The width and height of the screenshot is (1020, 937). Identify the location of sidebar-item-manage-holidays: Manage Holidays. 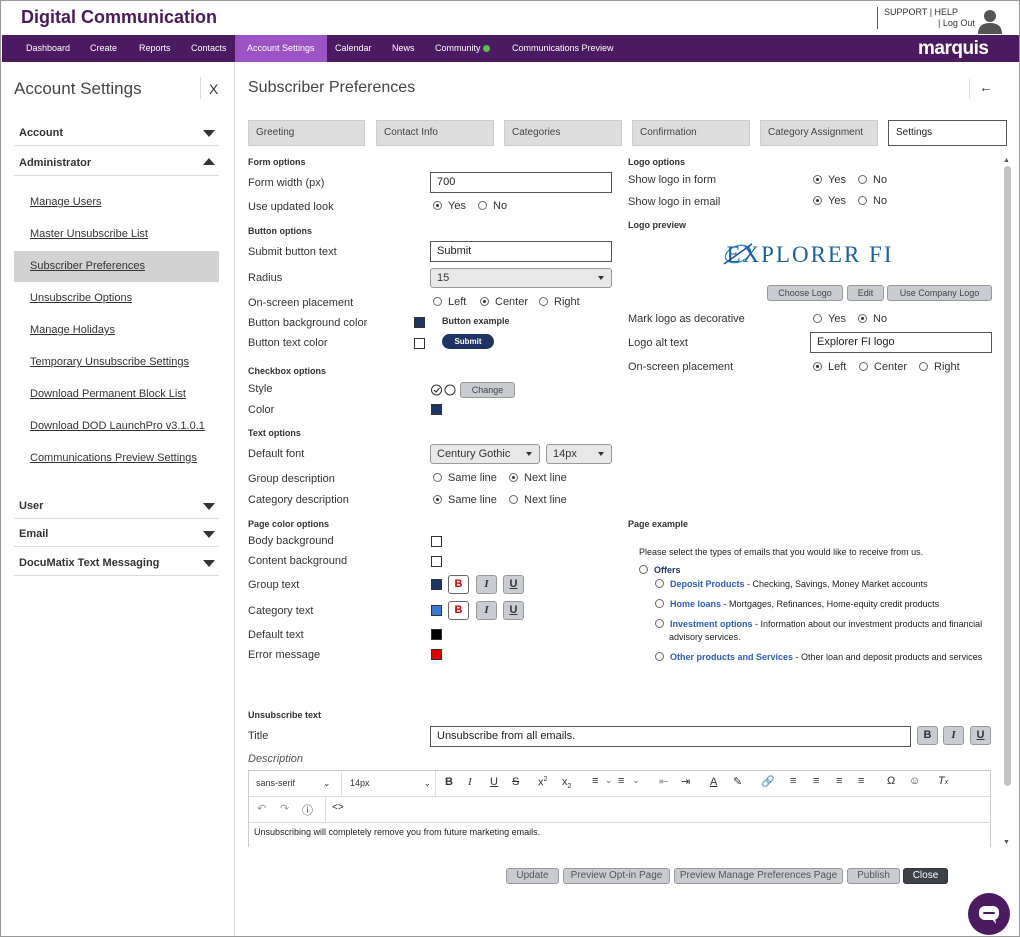
(116, 330).